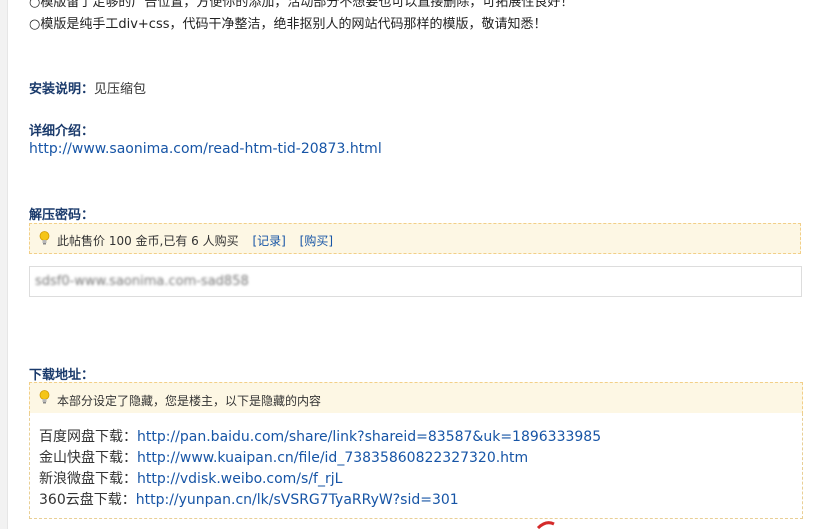 This screenshot has height=529, width=813. What do you see at coordinates (189, 401) in the screenshot?
I see `hidden-content-notice-text: 本部分设定了隐藏，您是楼主，以下是隐藏的内容` at bounding box center [189, 401].